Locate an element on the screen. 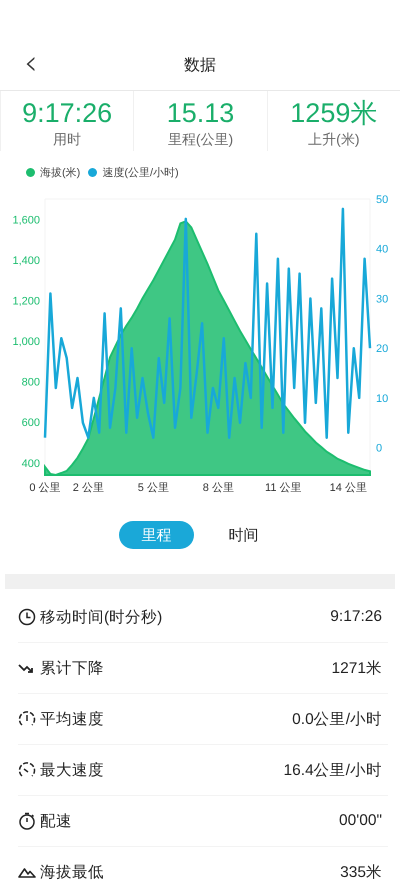 Image resolution: width=400 pixels, height=884 pixels. toggle-tab: 时间 is located at coordinates (243, 535).